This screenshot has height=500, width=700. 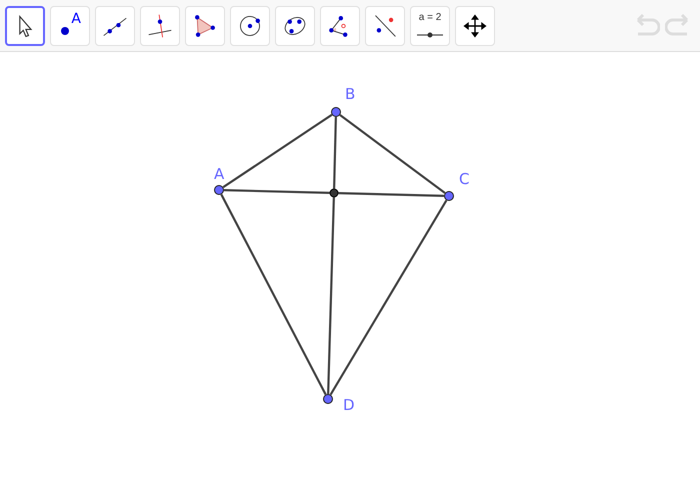 I want to click on point-label: D, so click(x=349, y=405).